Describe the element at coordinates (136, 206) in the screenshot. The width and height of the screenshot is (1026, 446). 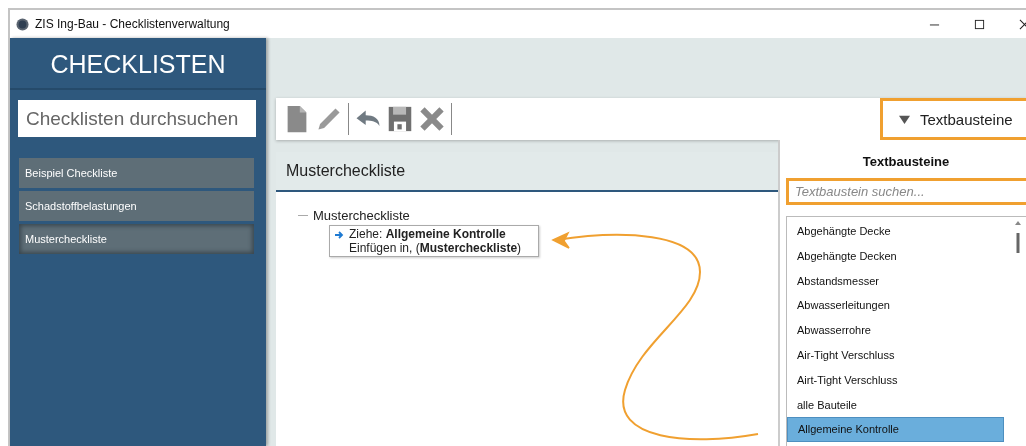
I see `sidebar-item: Schadstoffbelastungen` at that location.